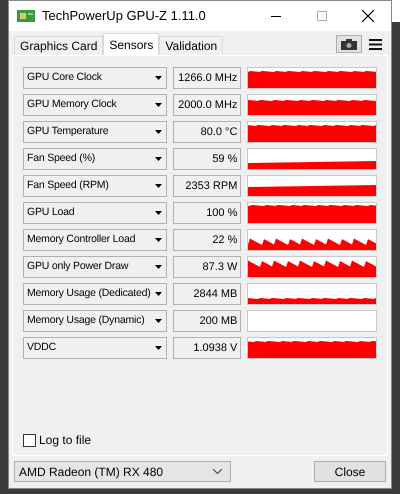  Describe the element at coordinates (207, 159) in the screenshot. I see `sensor-value: 59 %` at that location.